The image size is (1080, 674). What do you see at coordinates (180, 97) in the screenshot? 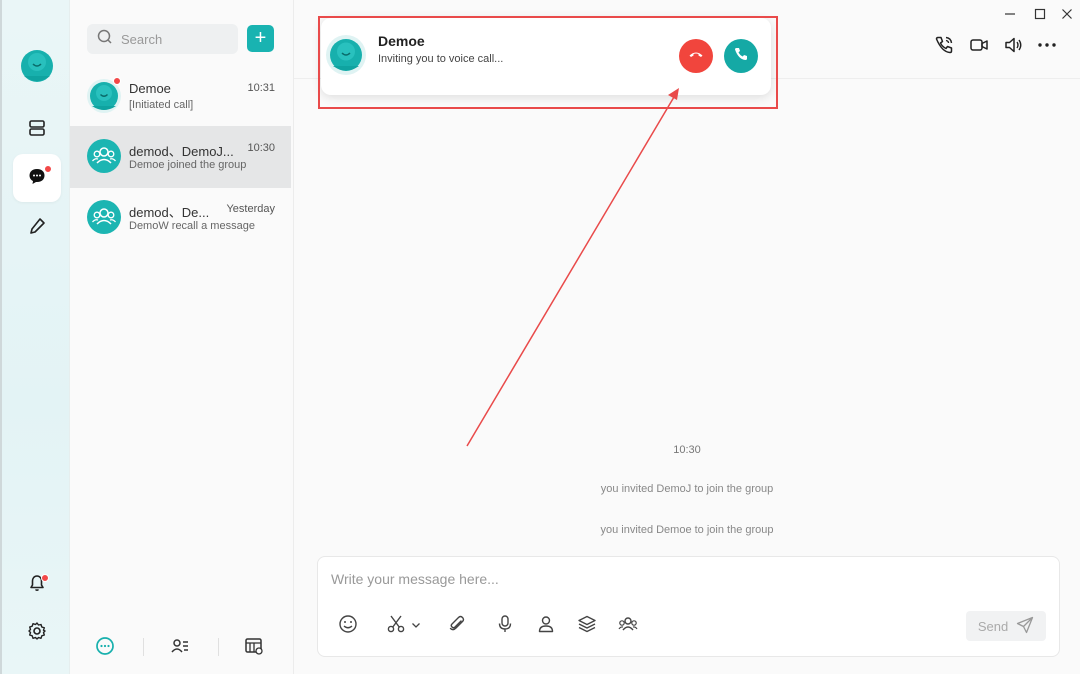
I see `conversation-item: Demoe 10:31 [Initiated call]` at bounding box center [180, 97].